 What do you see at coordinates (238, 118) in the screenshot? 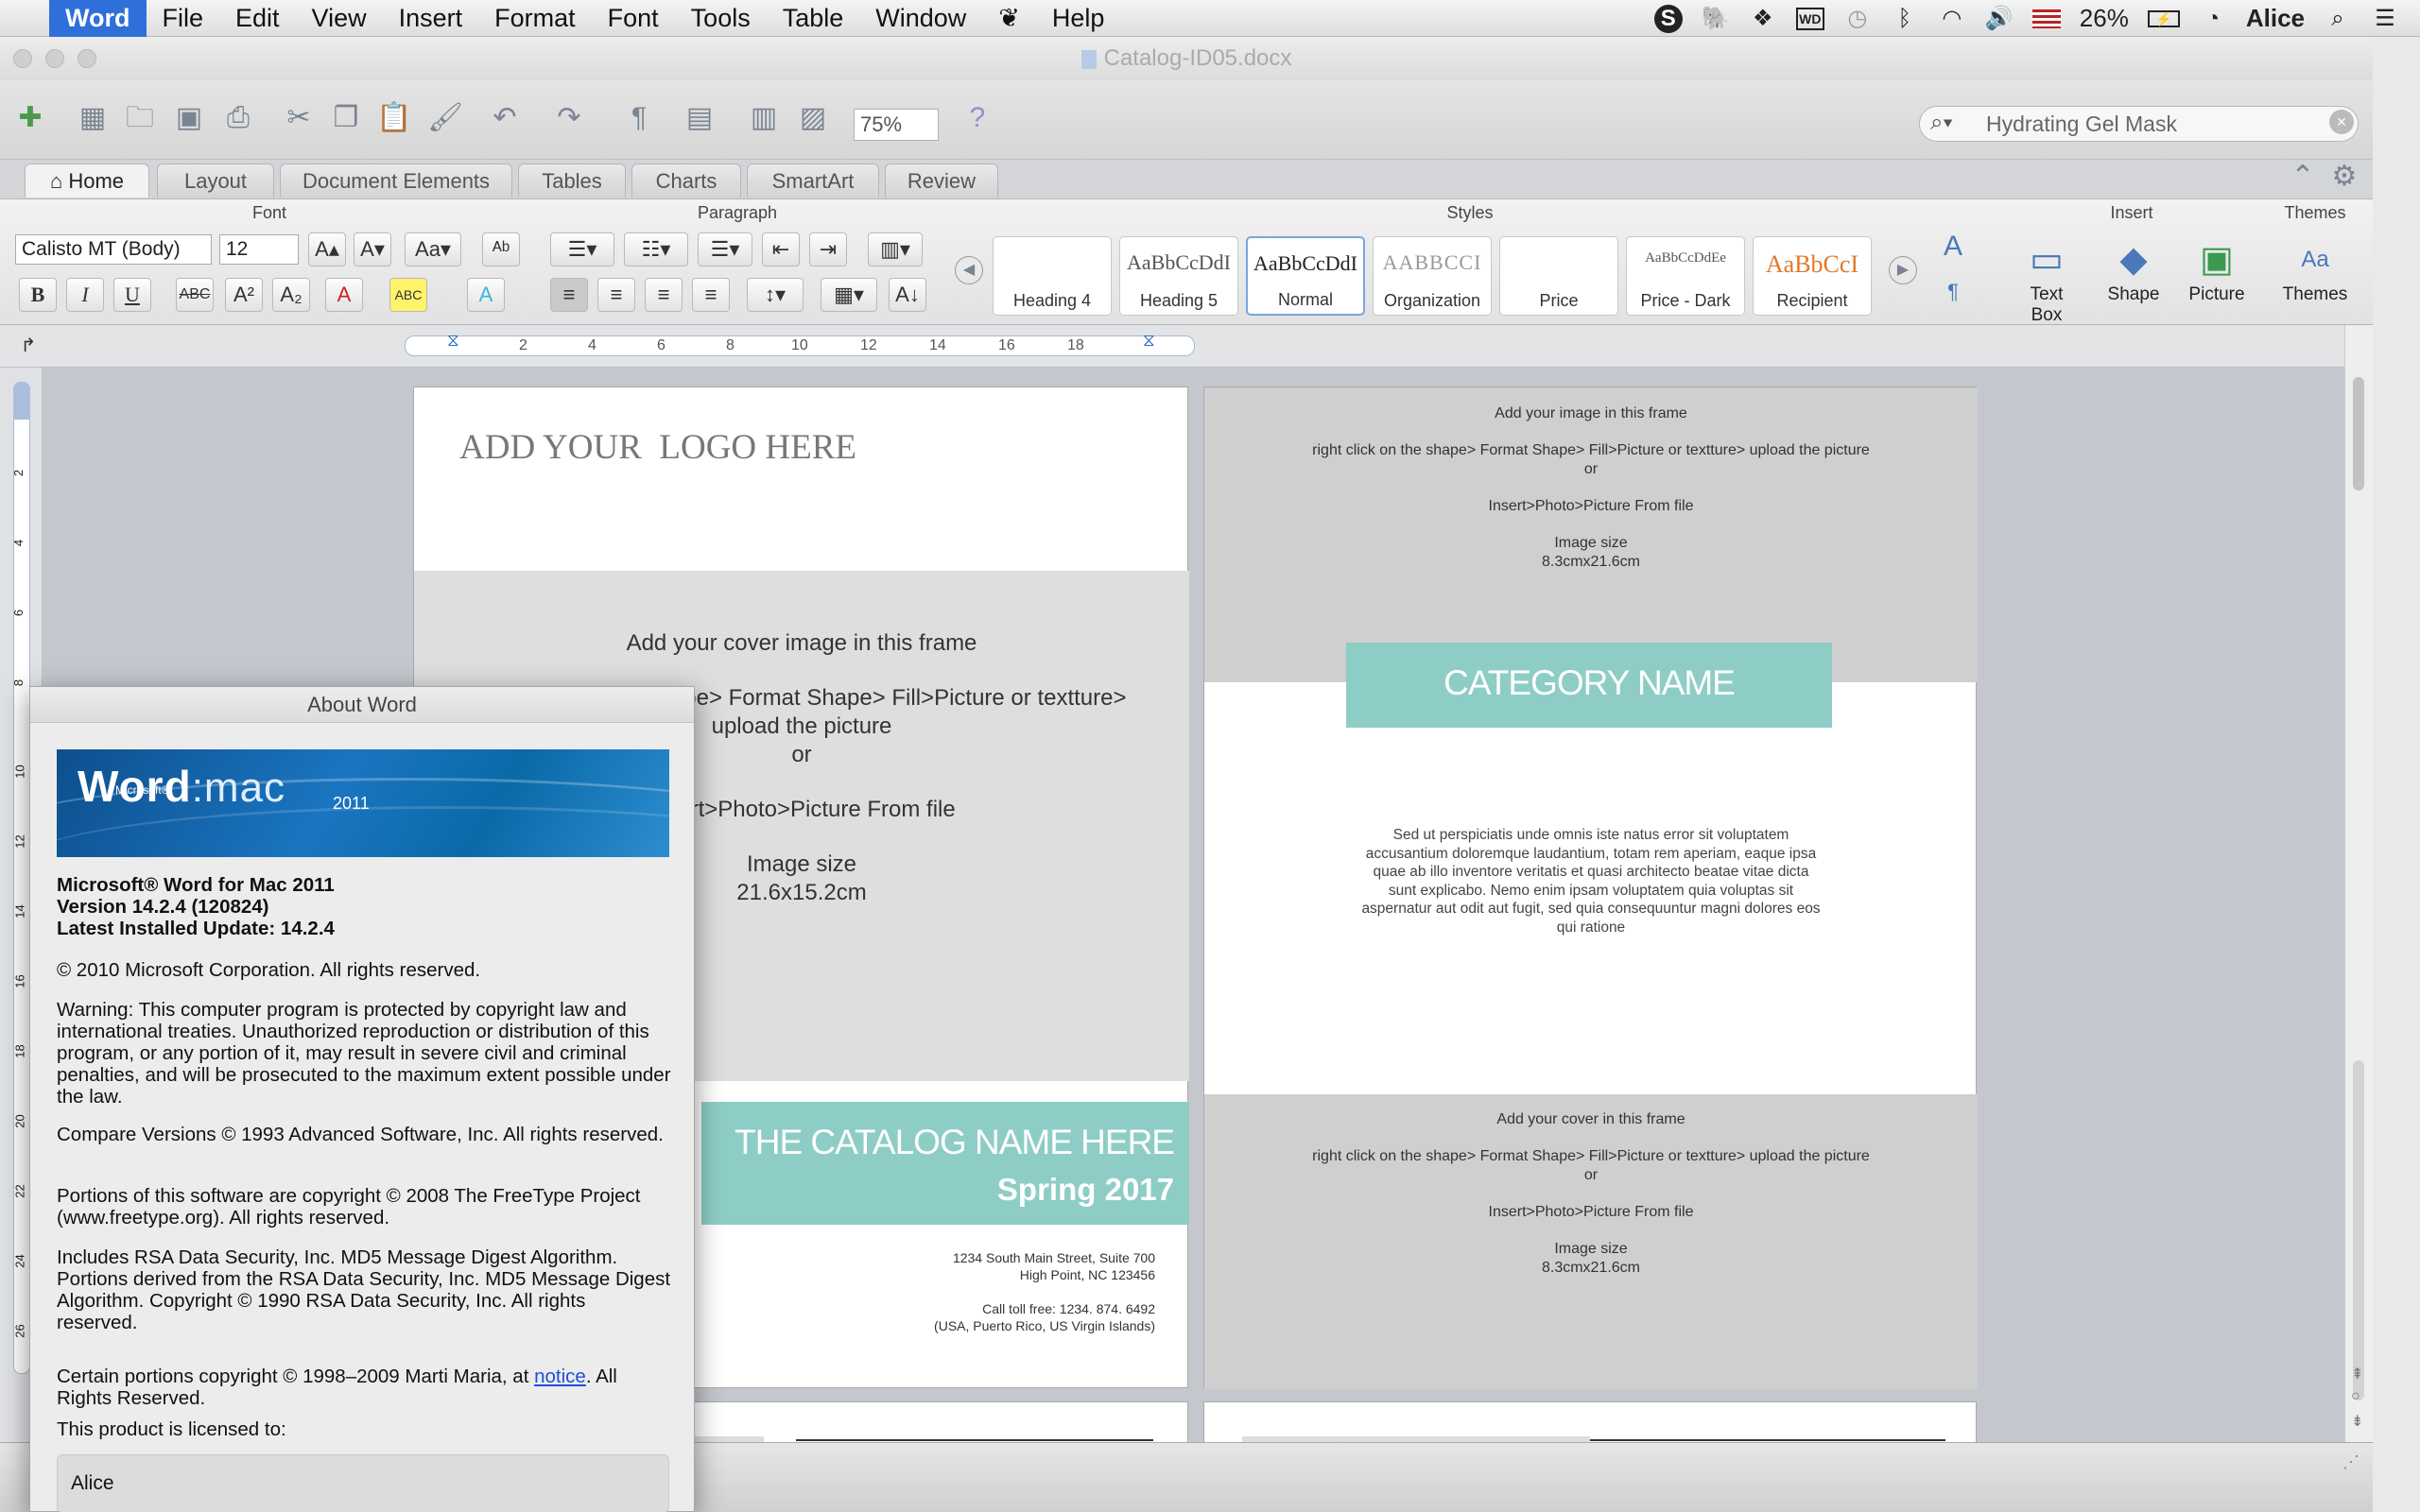
I see `print-icon: ⎙` at bounding box center [238, 118].